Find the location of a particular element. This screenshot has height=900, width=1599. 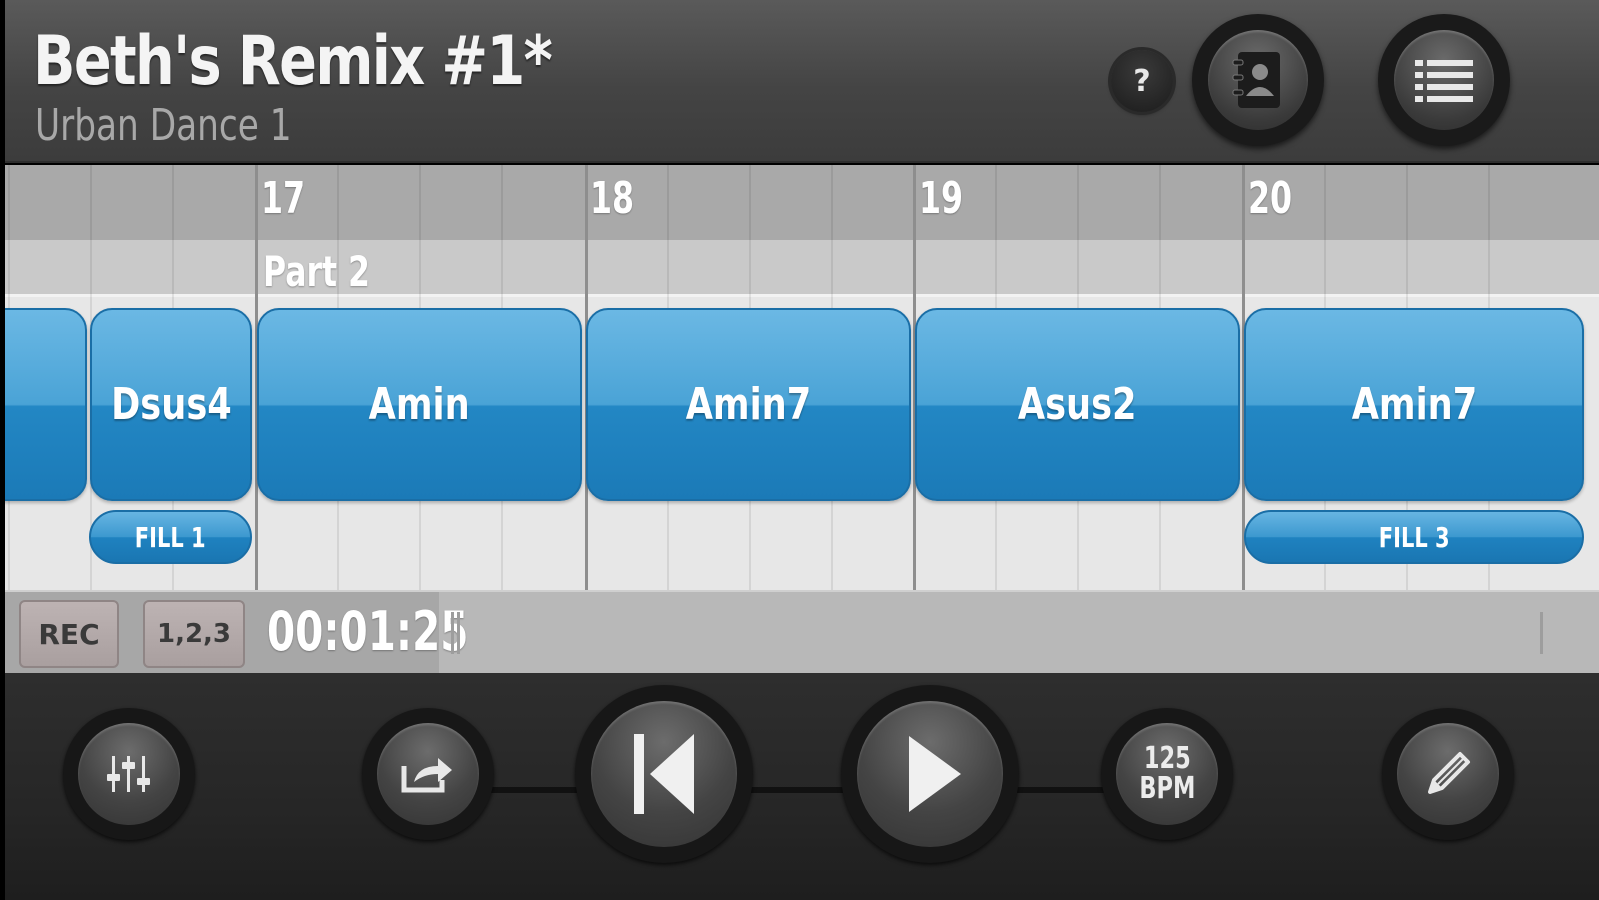

rec-button: REC is located at coordinates (69, 634).